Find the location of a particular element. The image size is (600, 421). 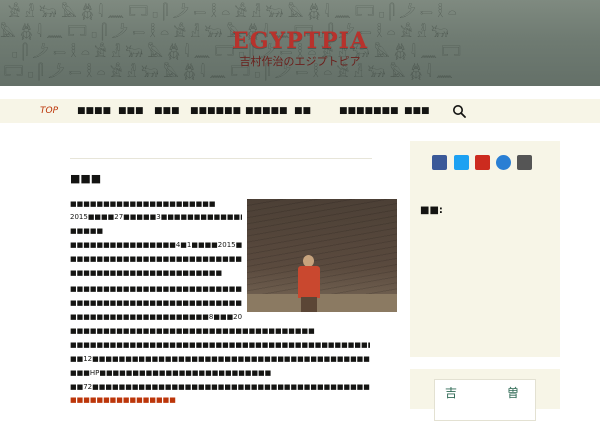

site-title: EGYPTPIA is located at coordinates (300, 41).